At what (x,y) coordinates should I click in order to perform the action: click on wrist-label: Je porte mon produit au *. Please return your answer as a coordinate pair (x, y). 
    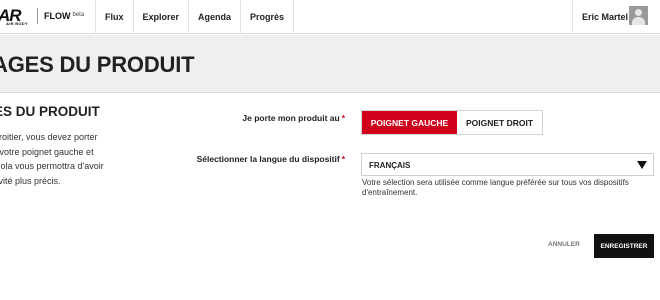
    Looking at the image, I should click on (272, 118).